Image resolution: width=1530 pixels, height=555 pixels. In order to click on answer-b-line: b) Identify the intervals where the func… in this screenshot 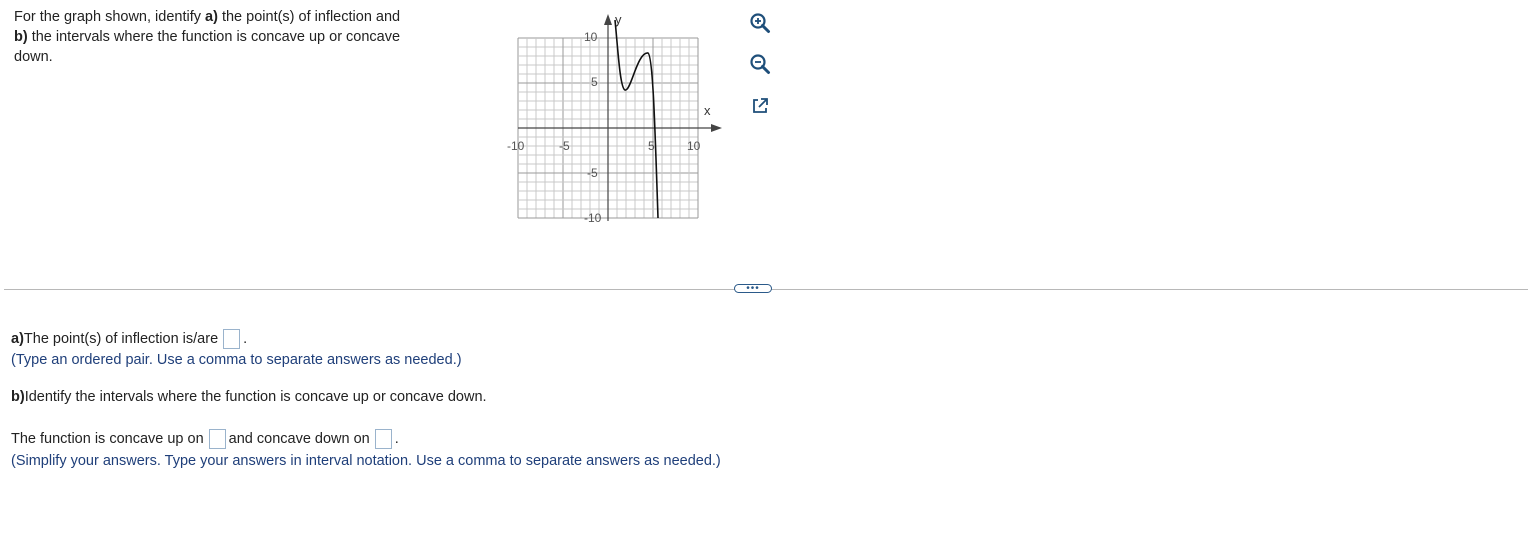, I will do `click(249, 397)`.